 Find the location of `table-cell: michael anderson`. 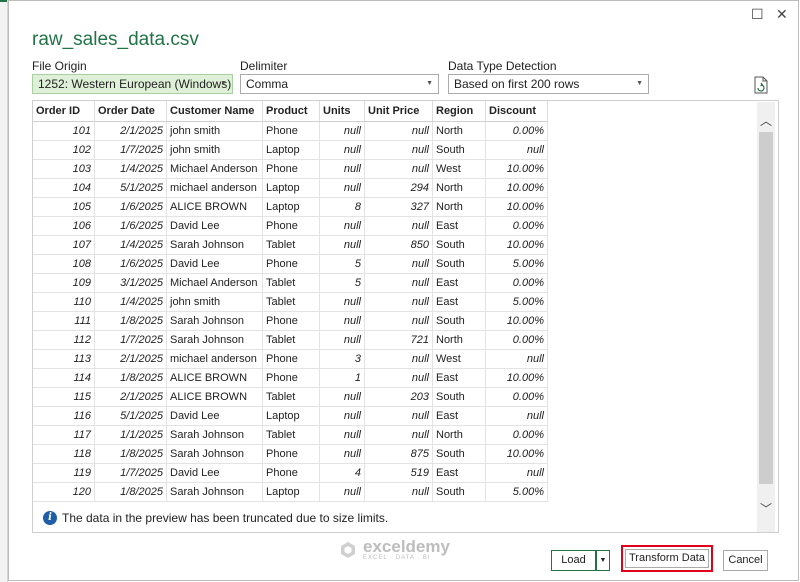

table-cell: michael anderson is located at coordinates (214, 359).